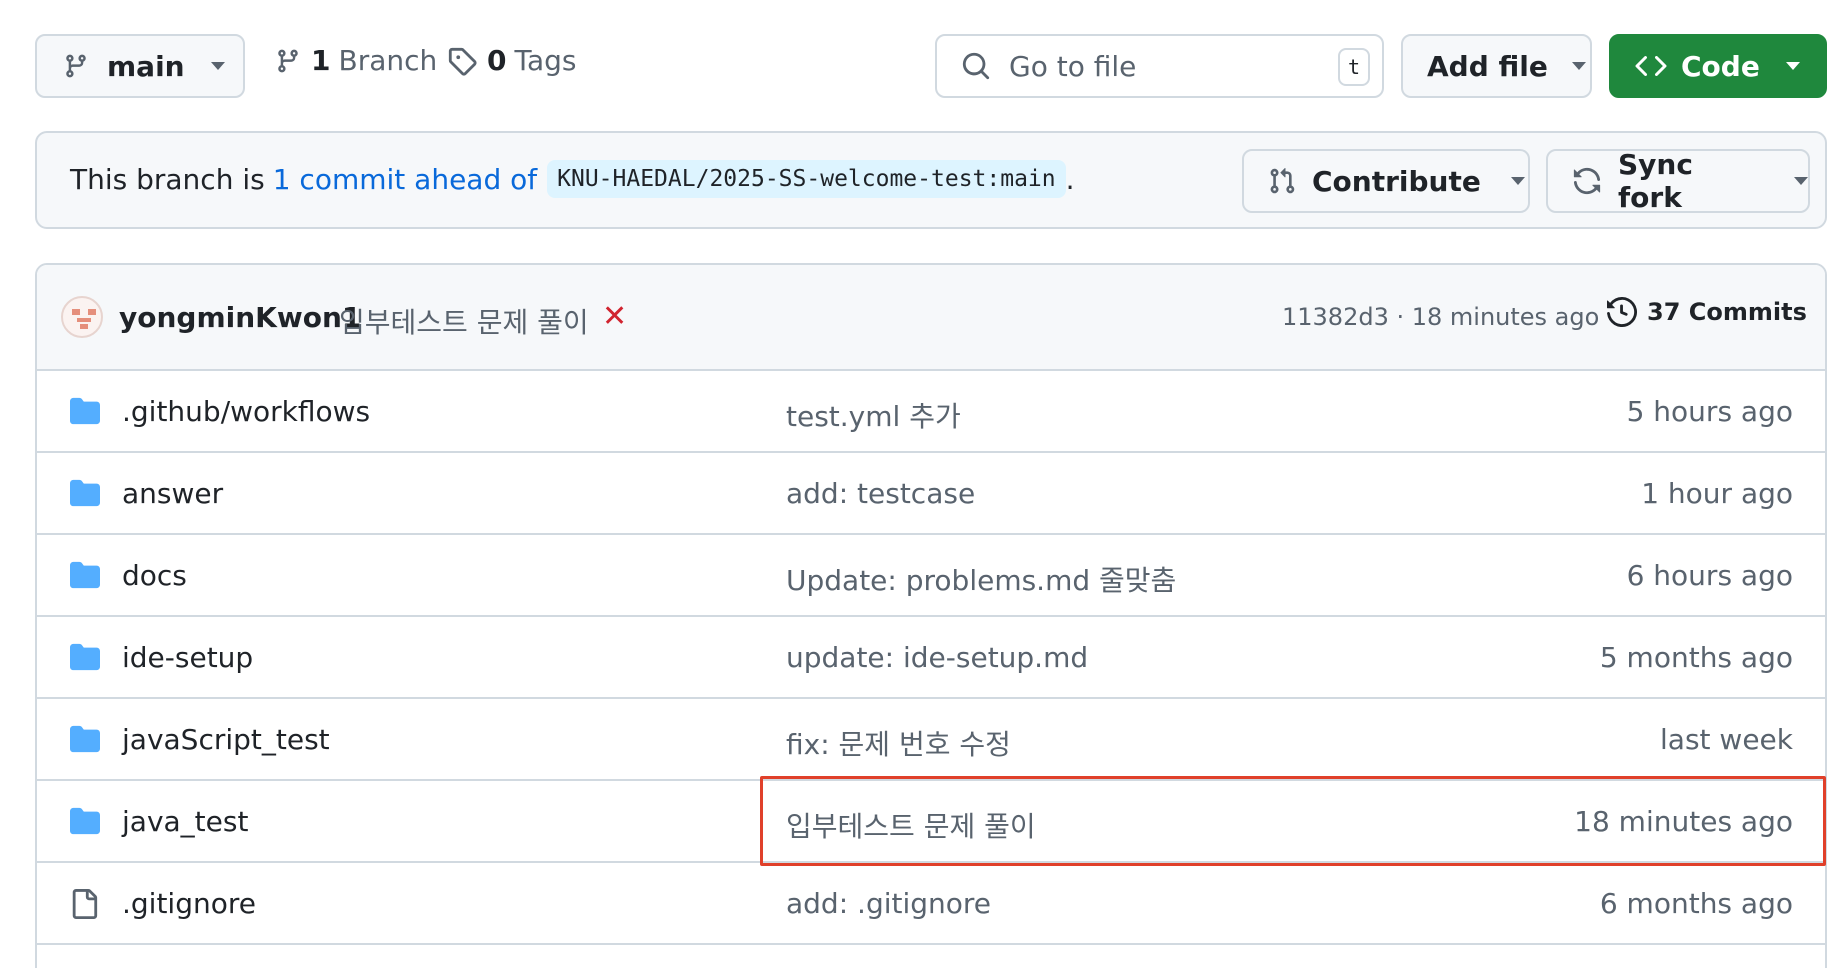 Image resolution: width=1838 pixels, height=968 pixels. What do you see at coordinates (321, 60) in the screenshot?
I see `branches-count: 1` at bounding box center [321, 60].